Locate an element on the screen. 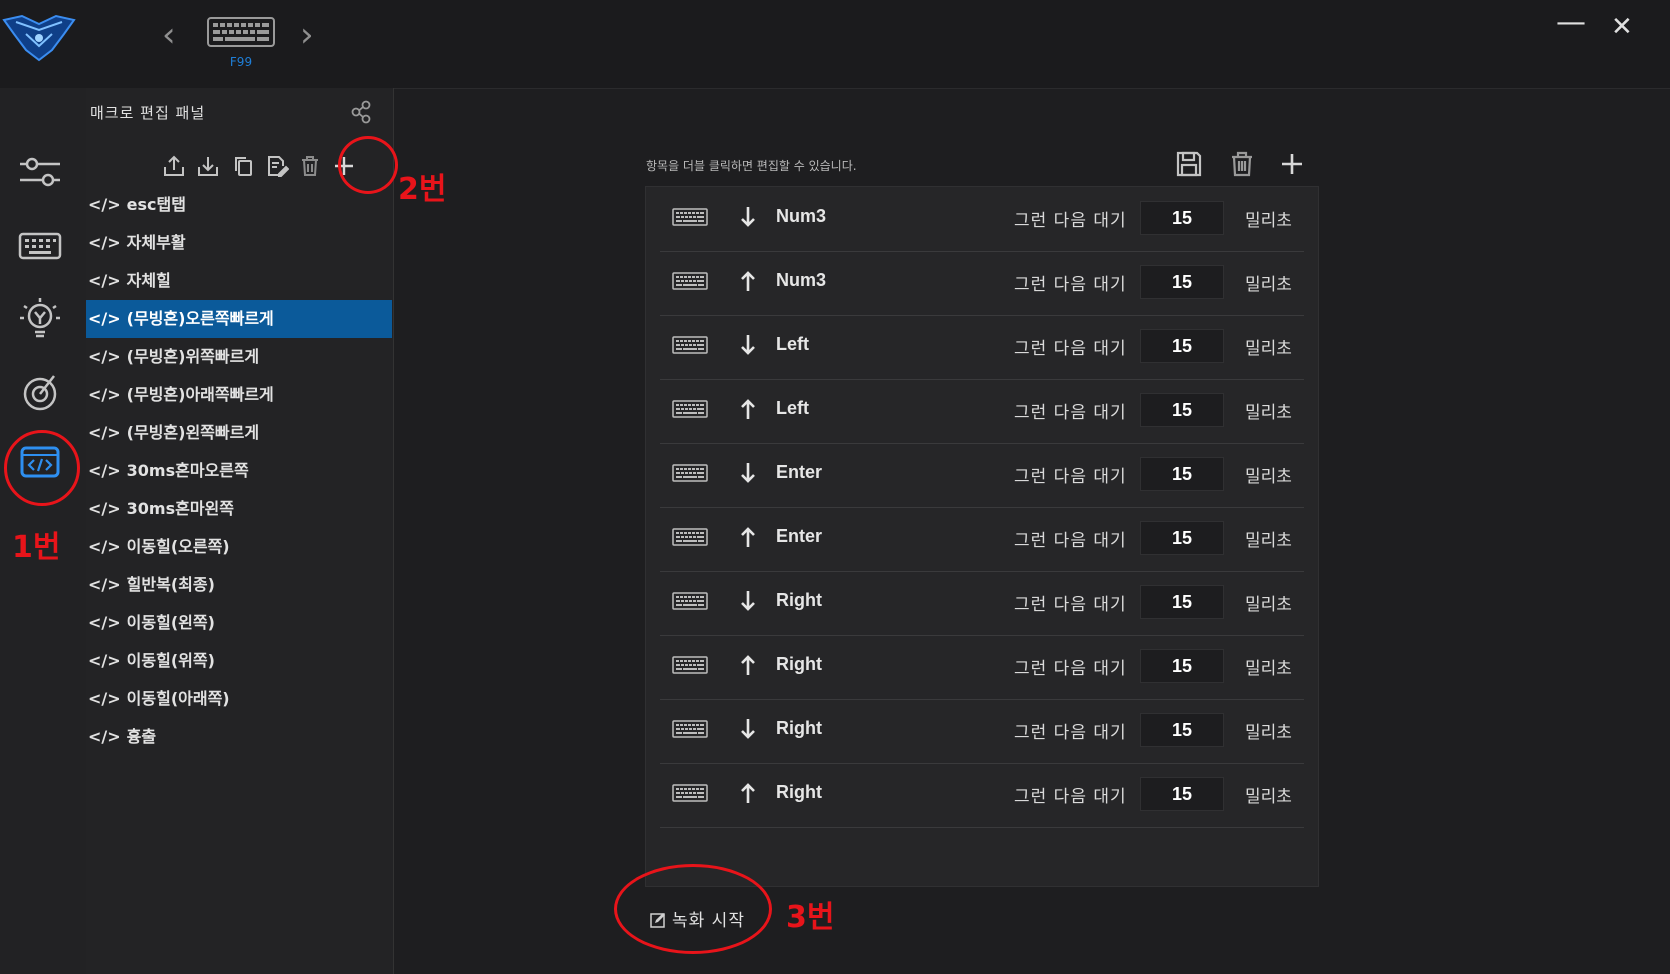 This screenshot has height=974, width=1670. macro-item: </> 이동힐(오른쪽) is located at coordinates (239, 547).